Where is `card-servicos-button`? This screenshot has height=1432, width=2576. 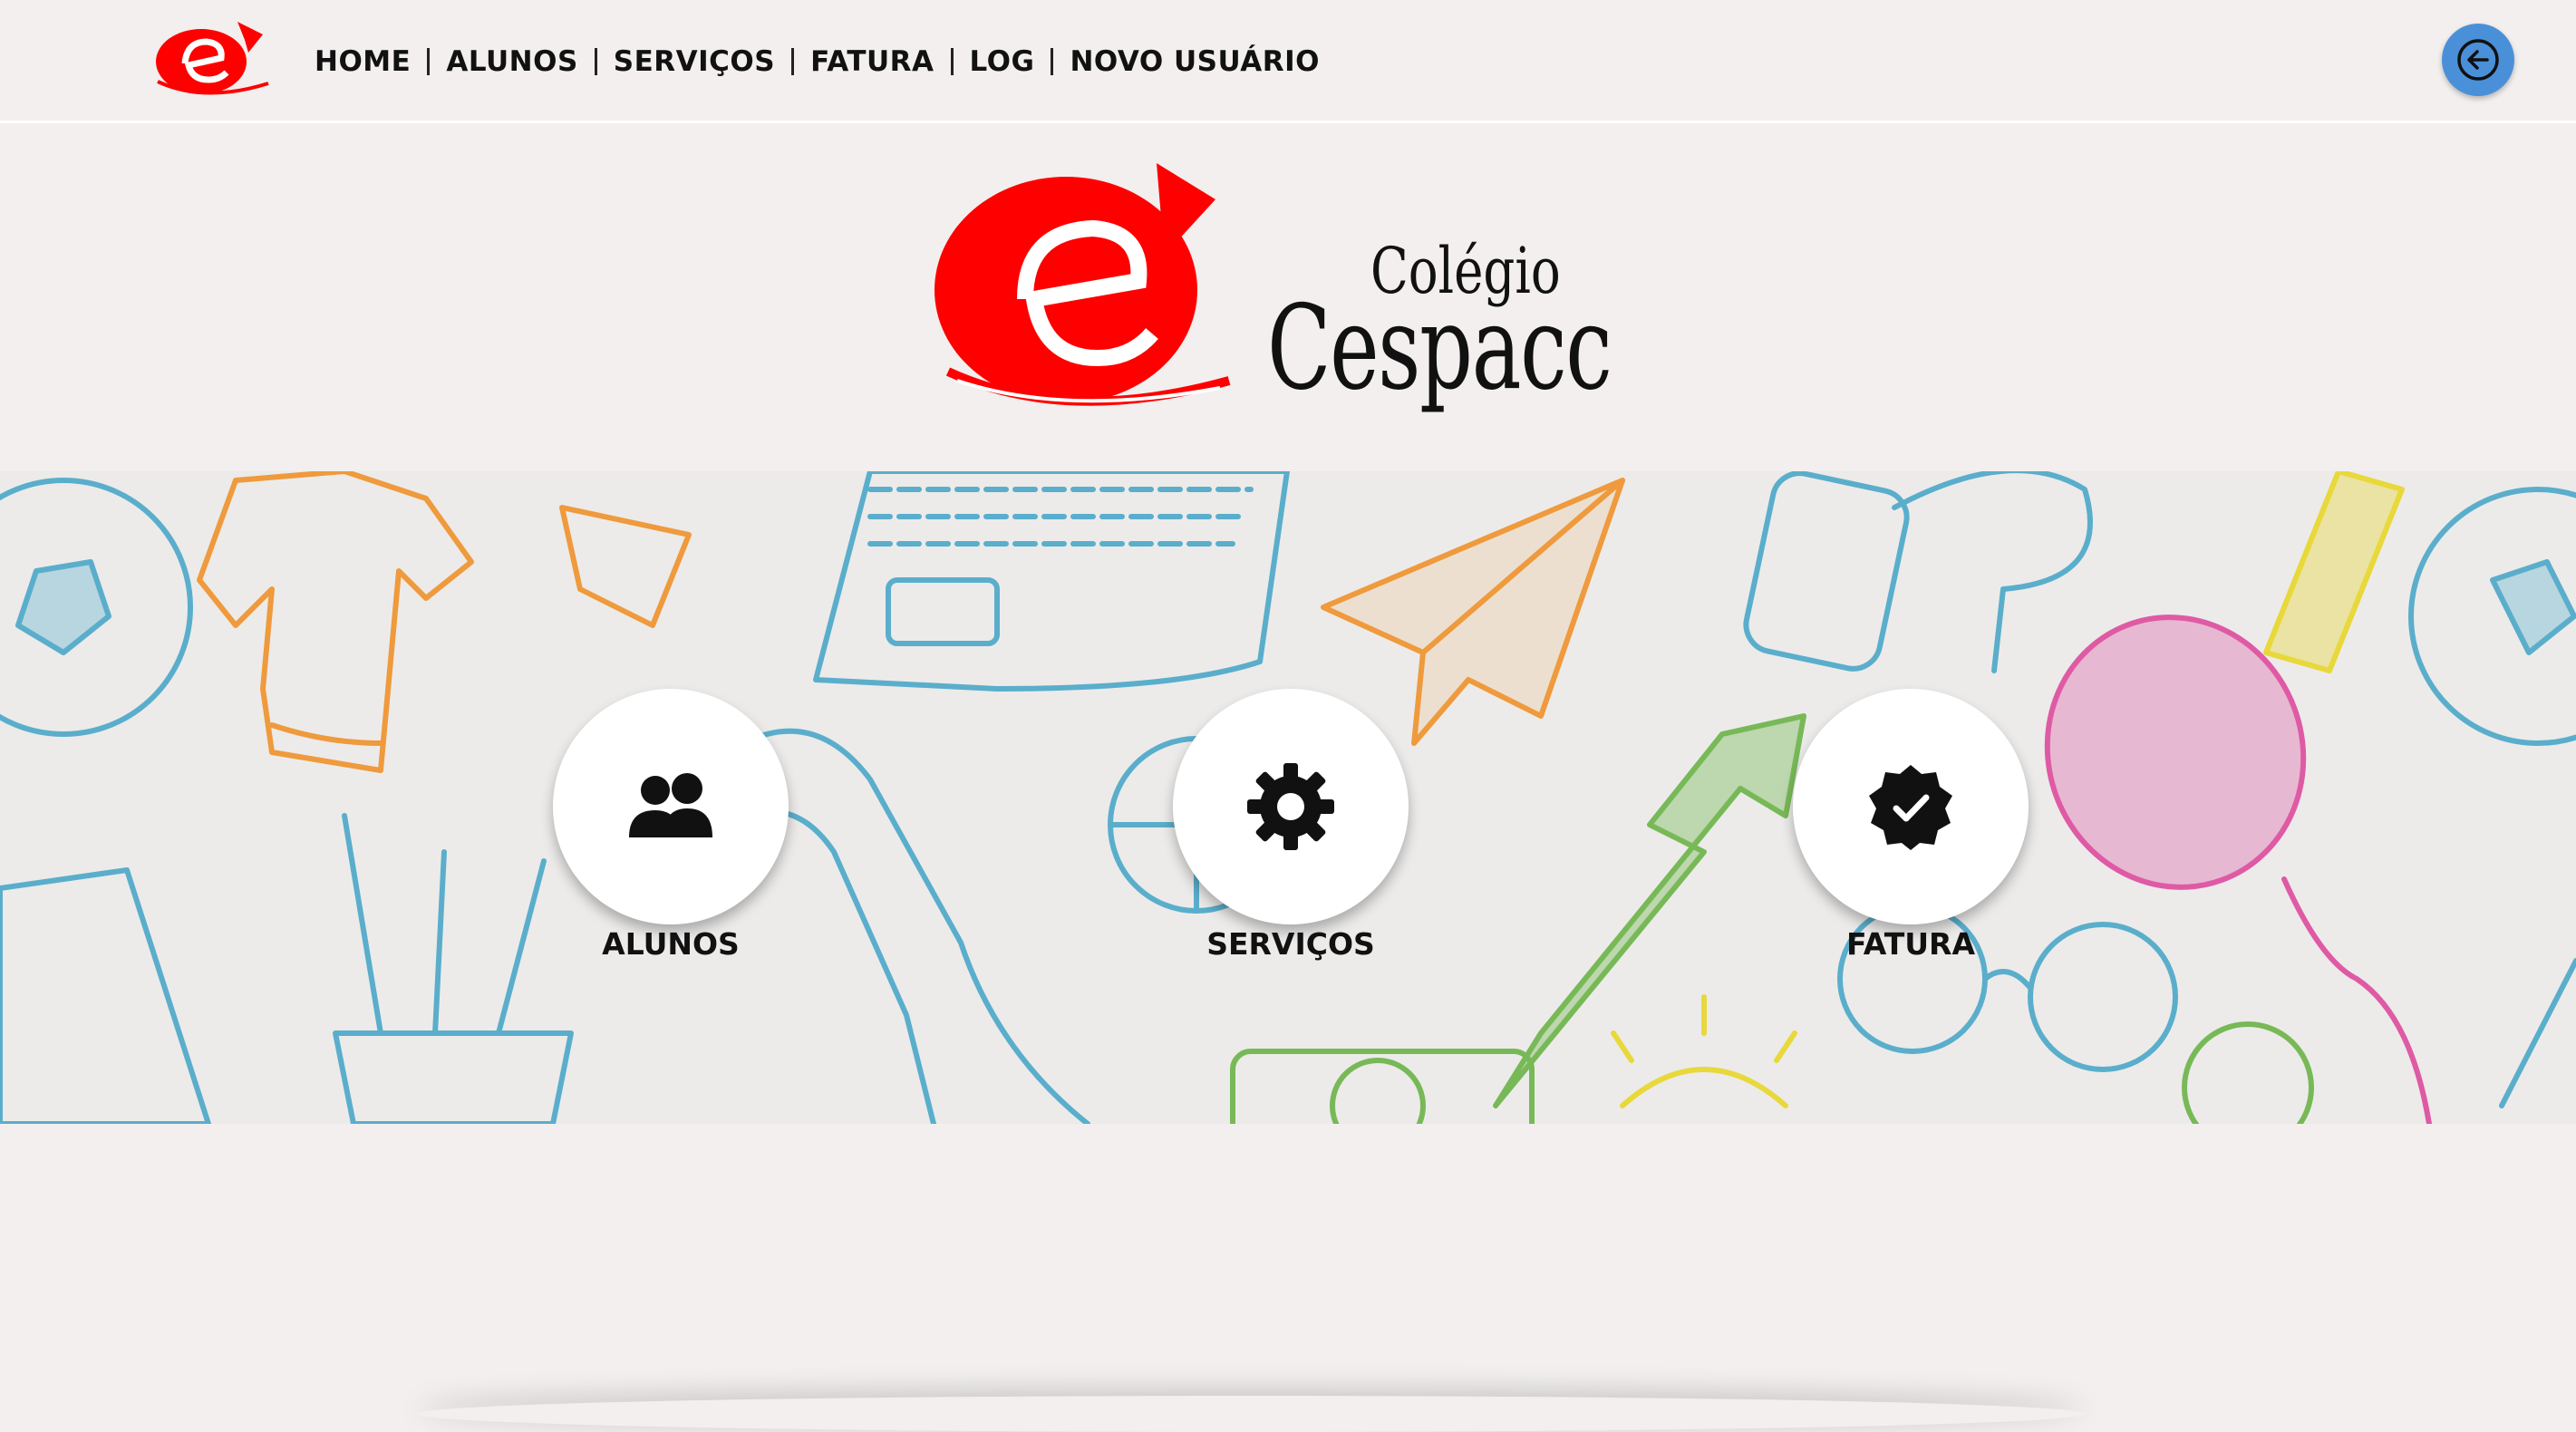
card-servicos-button is located at coordinates (1291, 806).